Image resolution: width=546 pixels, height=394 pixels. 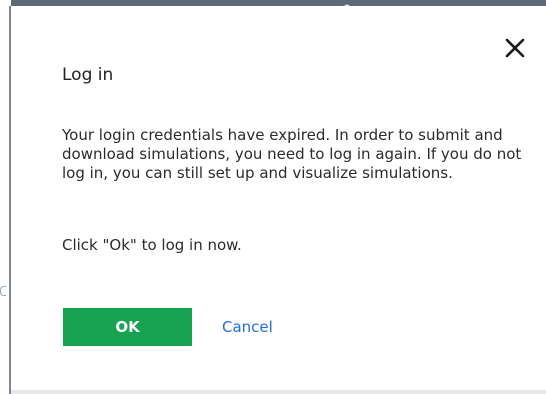 I want to click on dialog-title: Log in, so click(x=88, y=75).